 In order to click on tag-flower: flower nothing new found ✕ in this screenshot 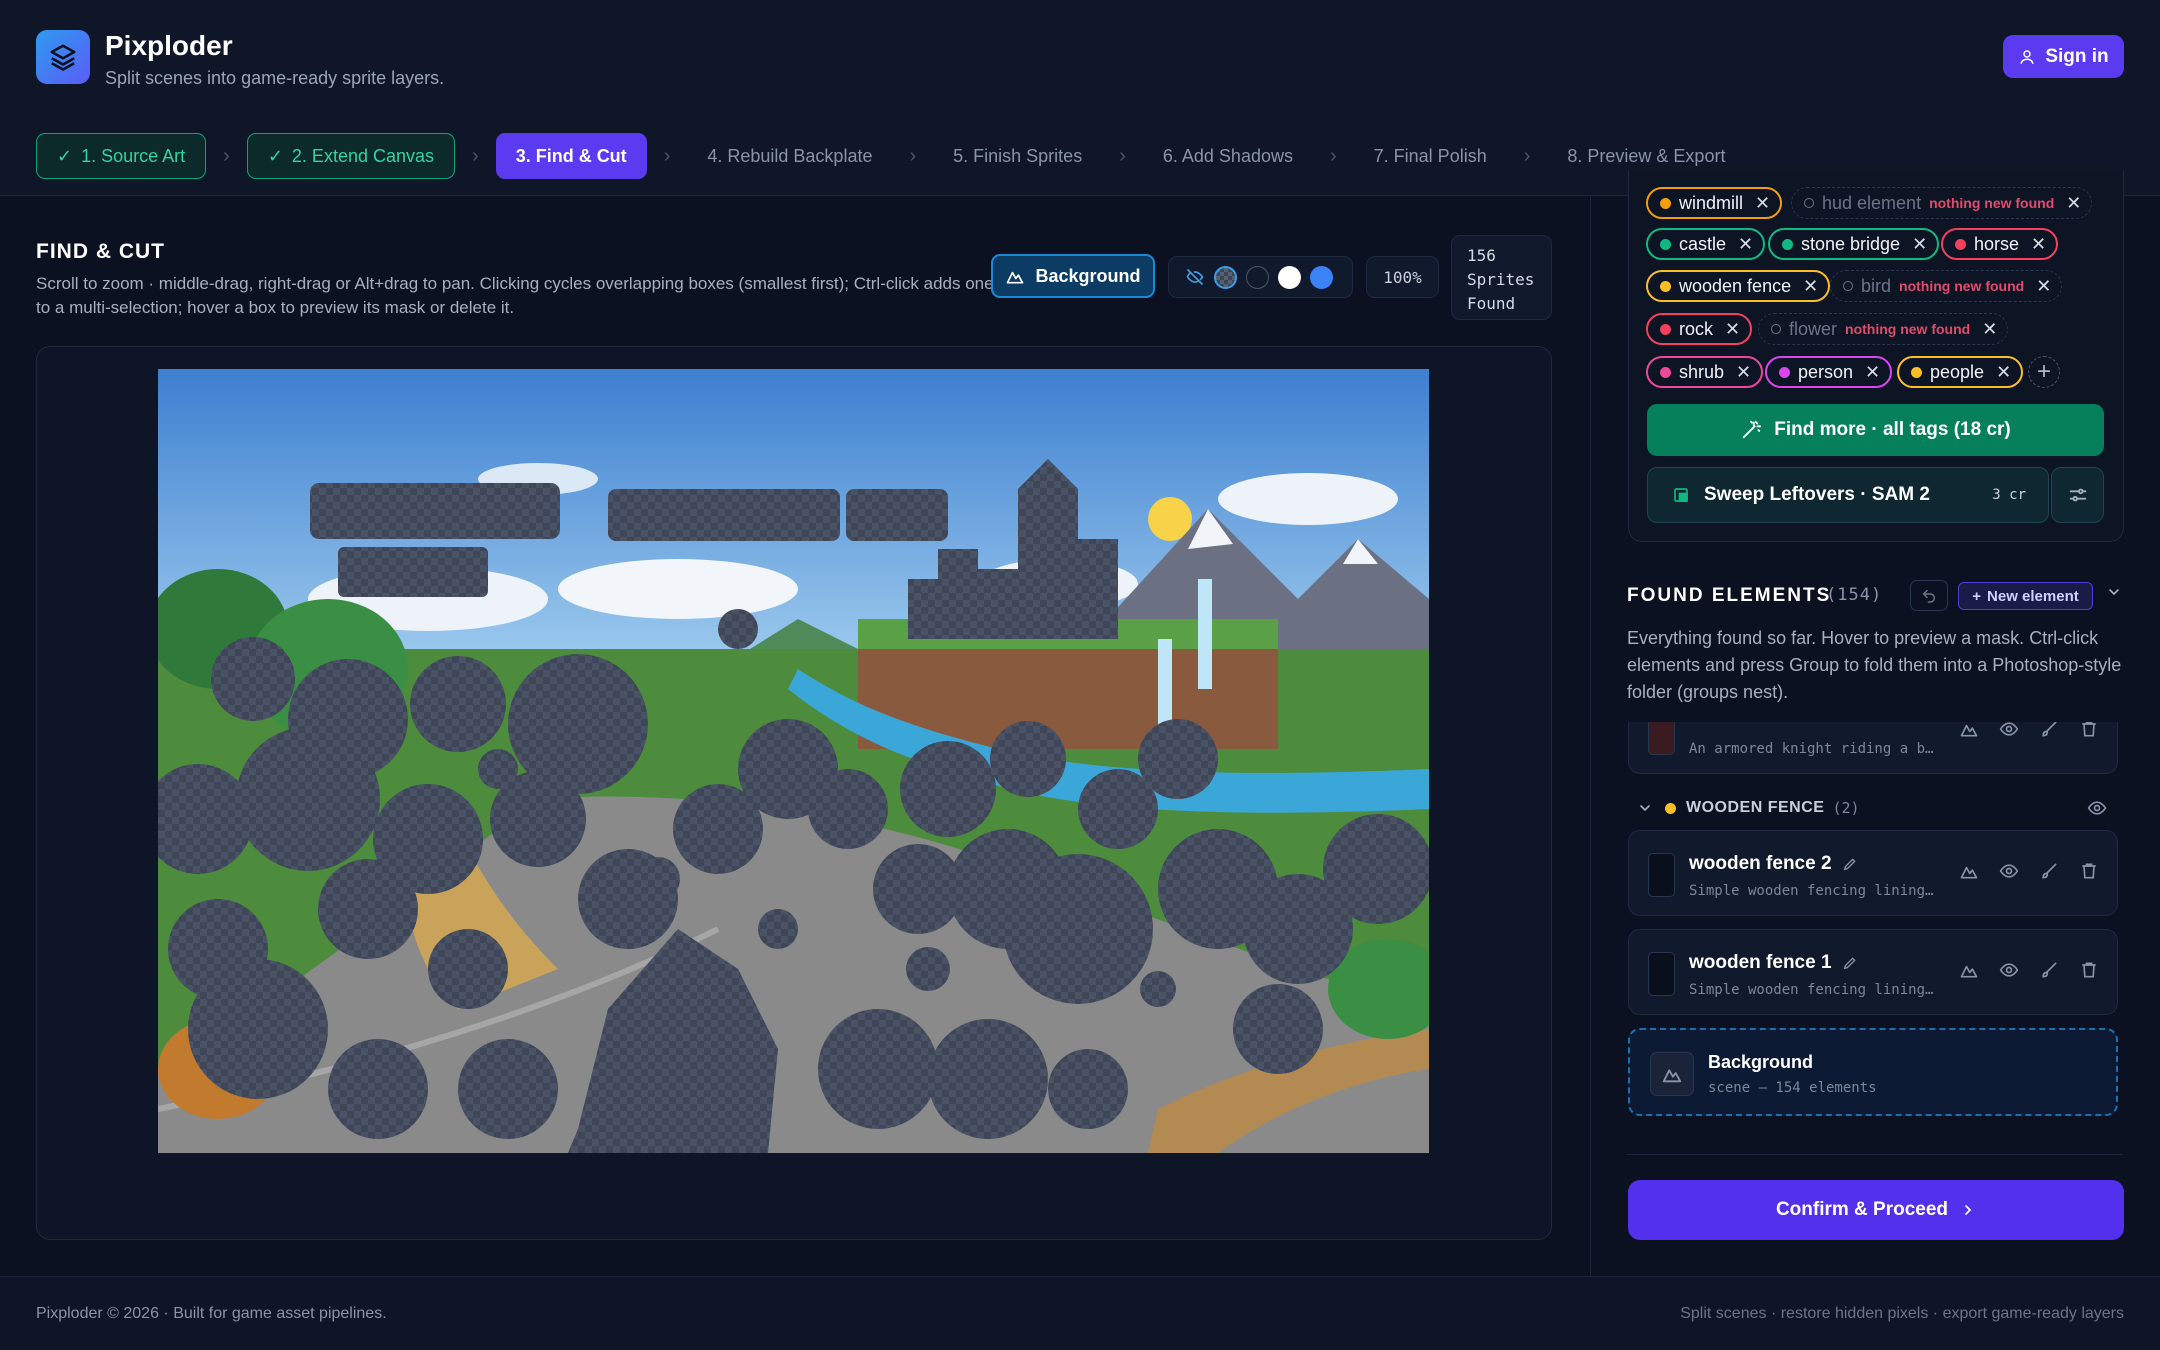, I will do `click(1883, 329)`.